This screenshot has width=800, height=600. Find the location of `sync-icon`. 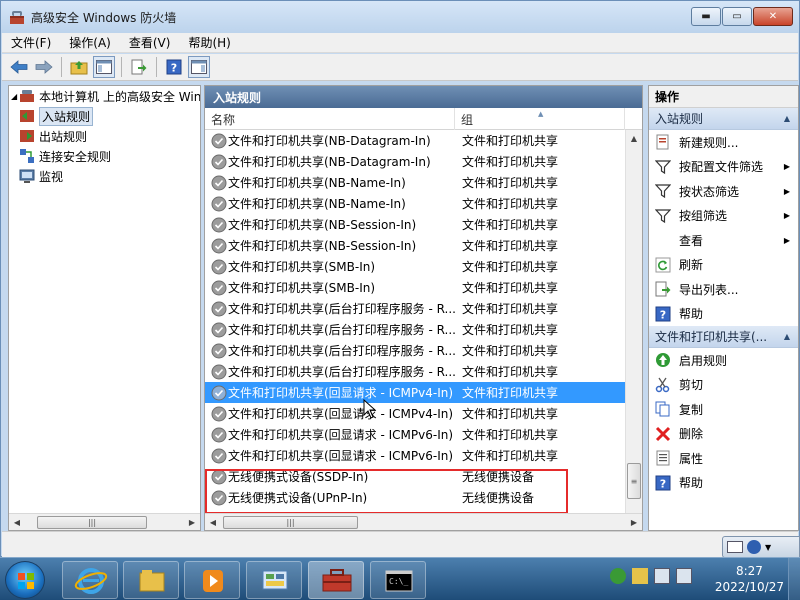

sync-icon is located at coordinates (618, 576).